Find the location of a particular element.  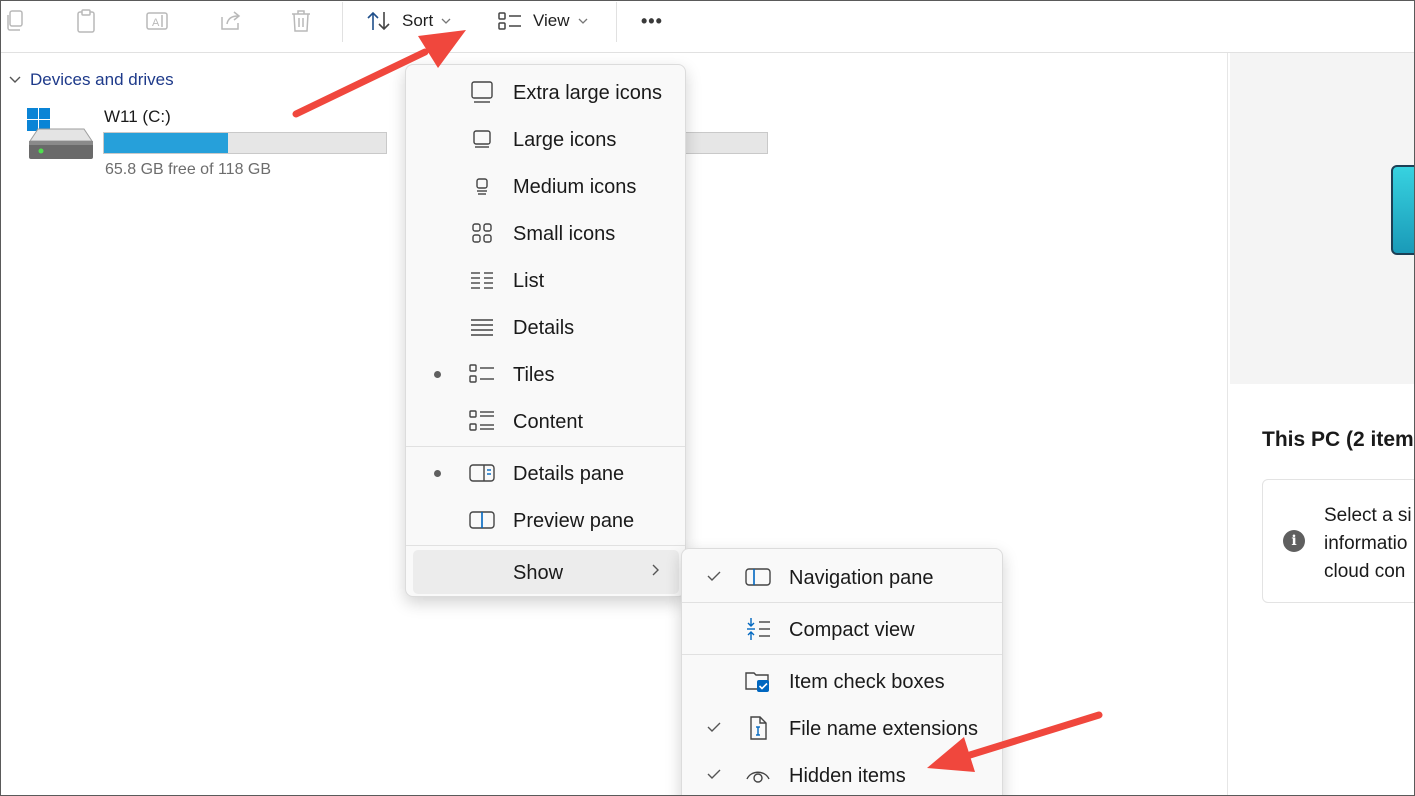

details-preview-area is located at coordinates (1322, 218).